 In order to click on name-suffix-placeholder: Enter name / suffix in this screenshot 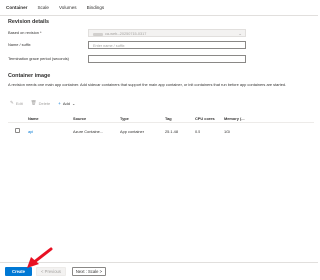, I will do `click(109, 45)`.